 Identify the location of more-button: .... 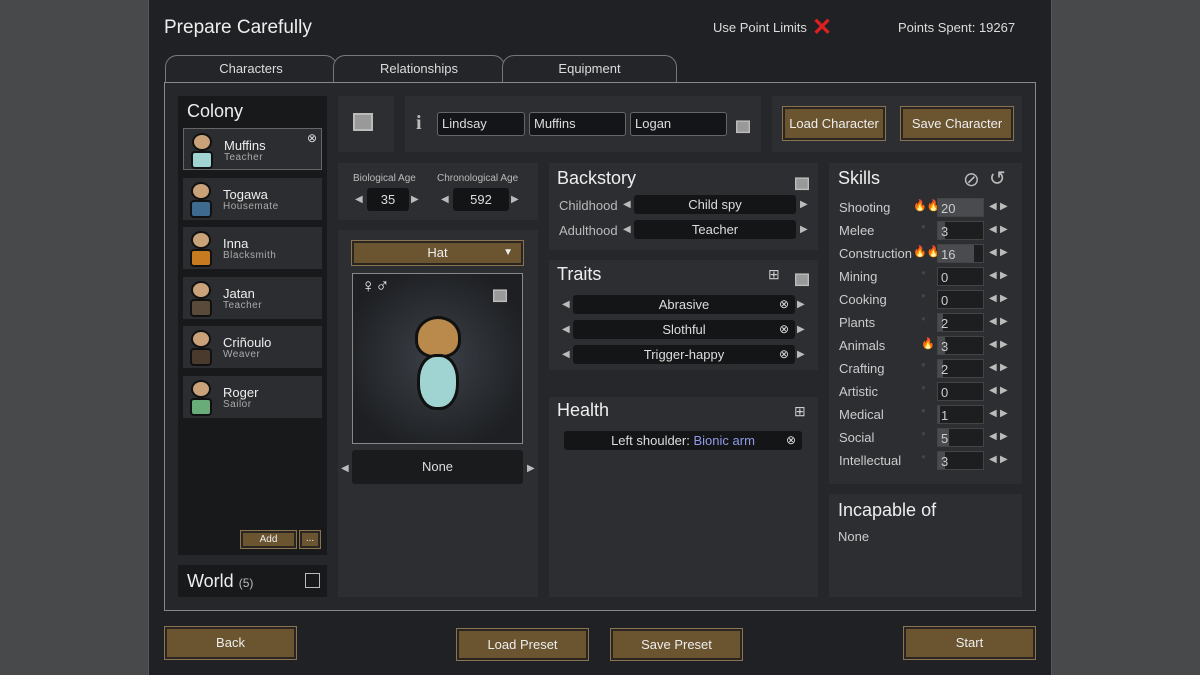
(310, 539).